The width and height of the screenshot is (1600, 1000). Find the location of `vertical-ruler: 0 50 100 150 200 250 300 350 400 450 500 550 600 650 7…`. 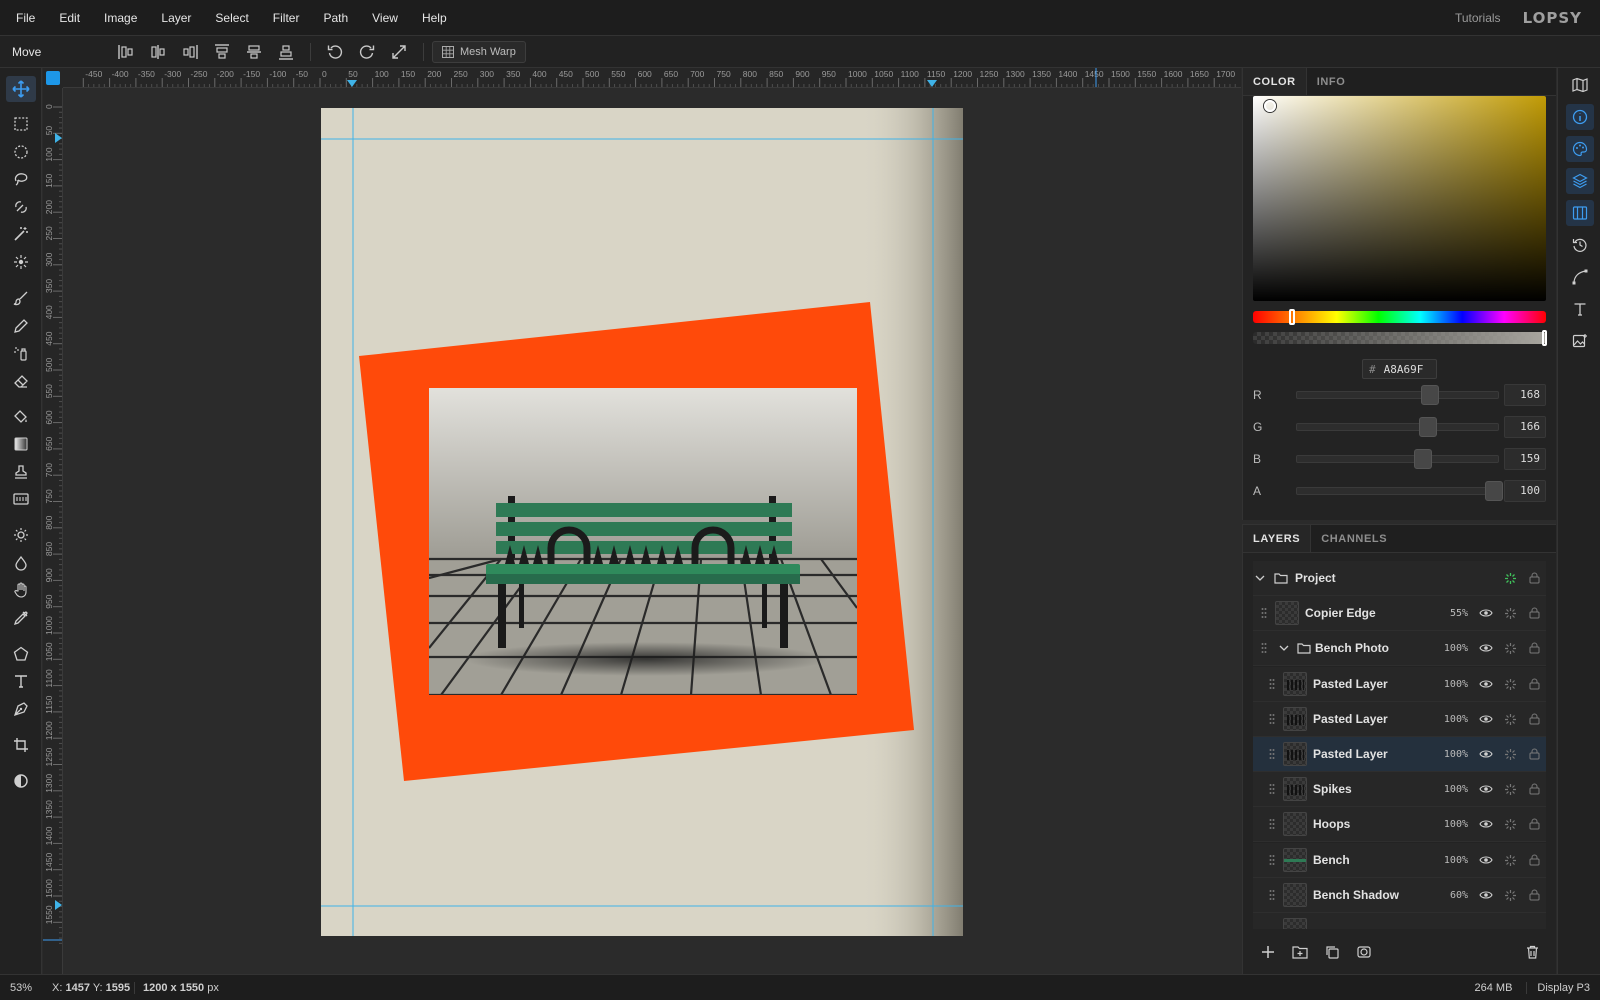

vertical-ruler: 0 50 100 150 200 250 300 350 400 450 500 550 600 650 7… is located at coordinates (53, 531).